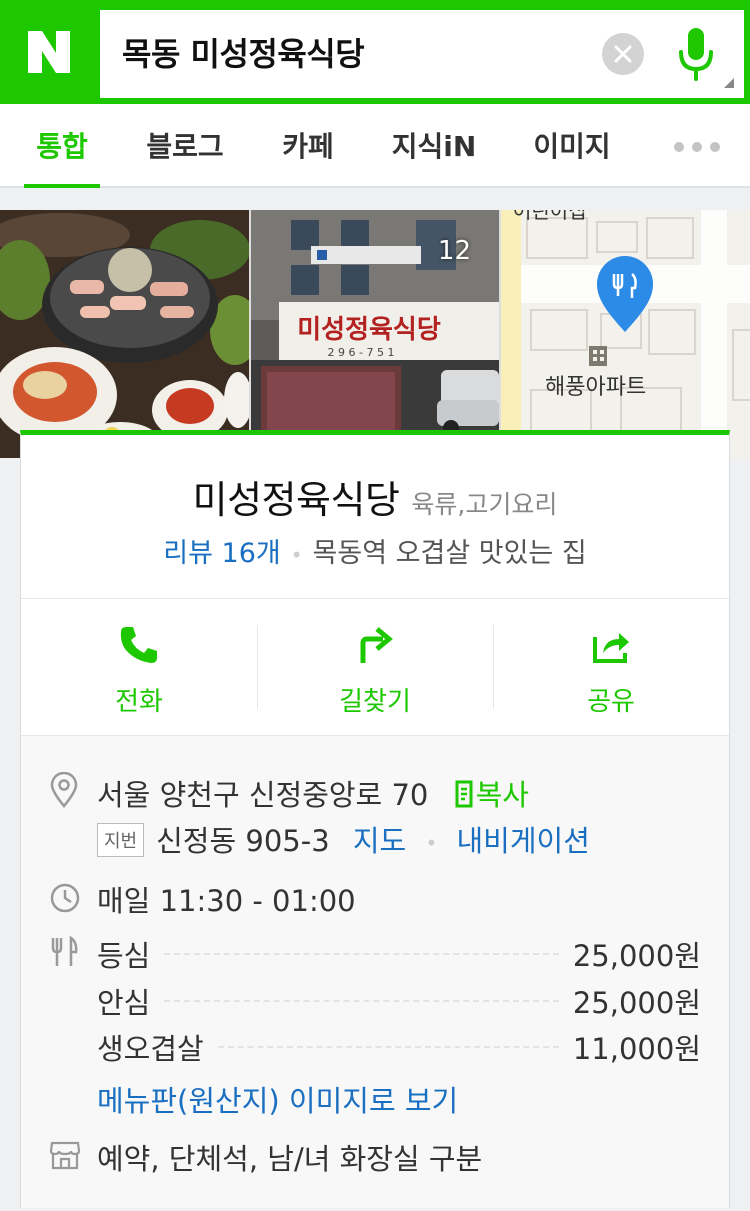 This screenshot has width=750, height=1211. I want to click on menu-item-name: 생오겹살, so click(150, 1049).